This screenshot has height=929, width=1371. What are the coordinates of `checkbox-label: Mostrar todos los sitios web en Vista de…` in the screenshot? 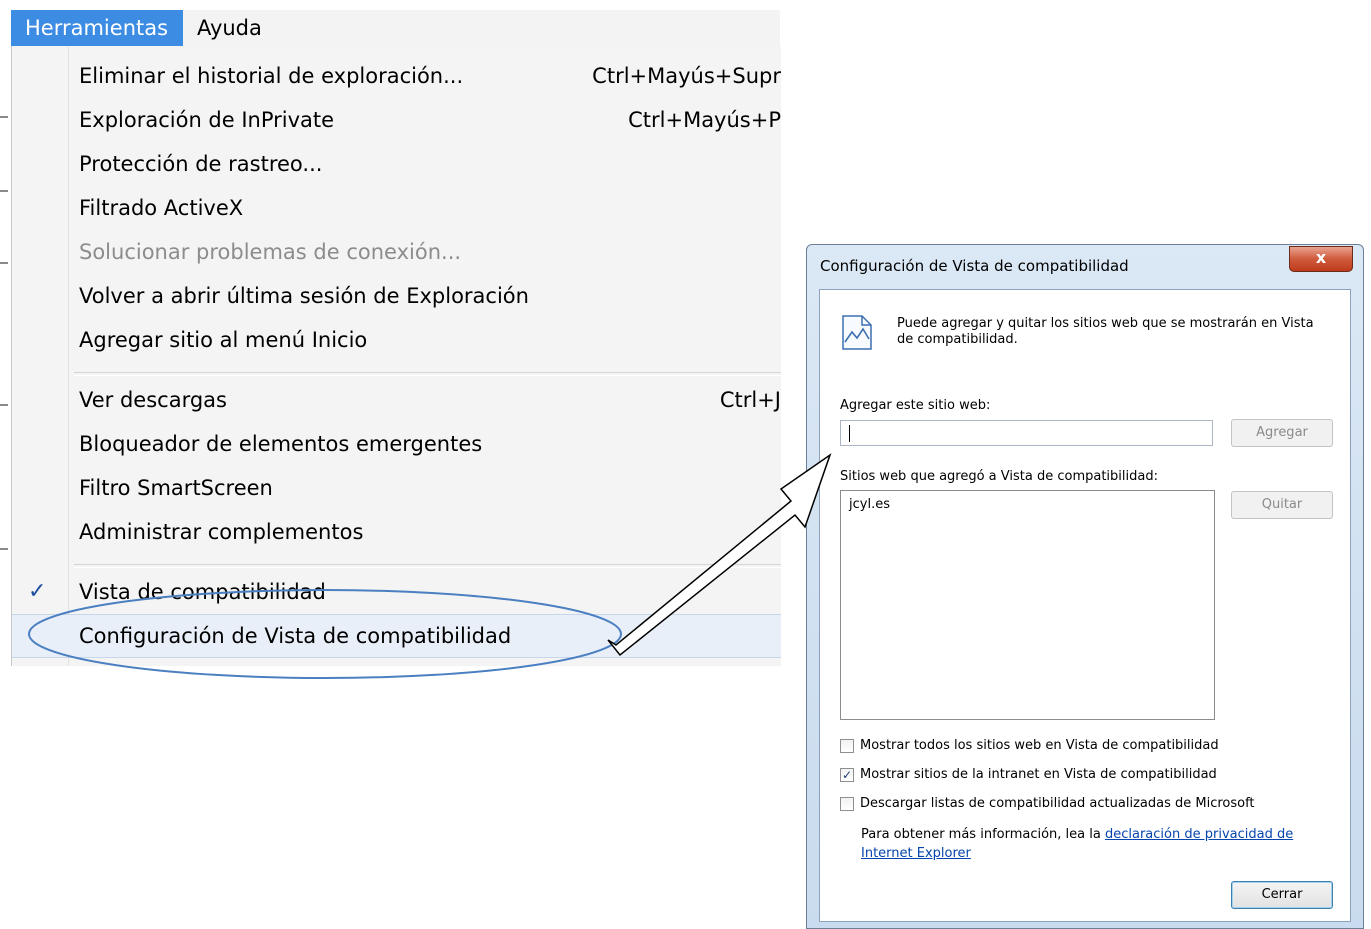 It's located at (1039, 745).